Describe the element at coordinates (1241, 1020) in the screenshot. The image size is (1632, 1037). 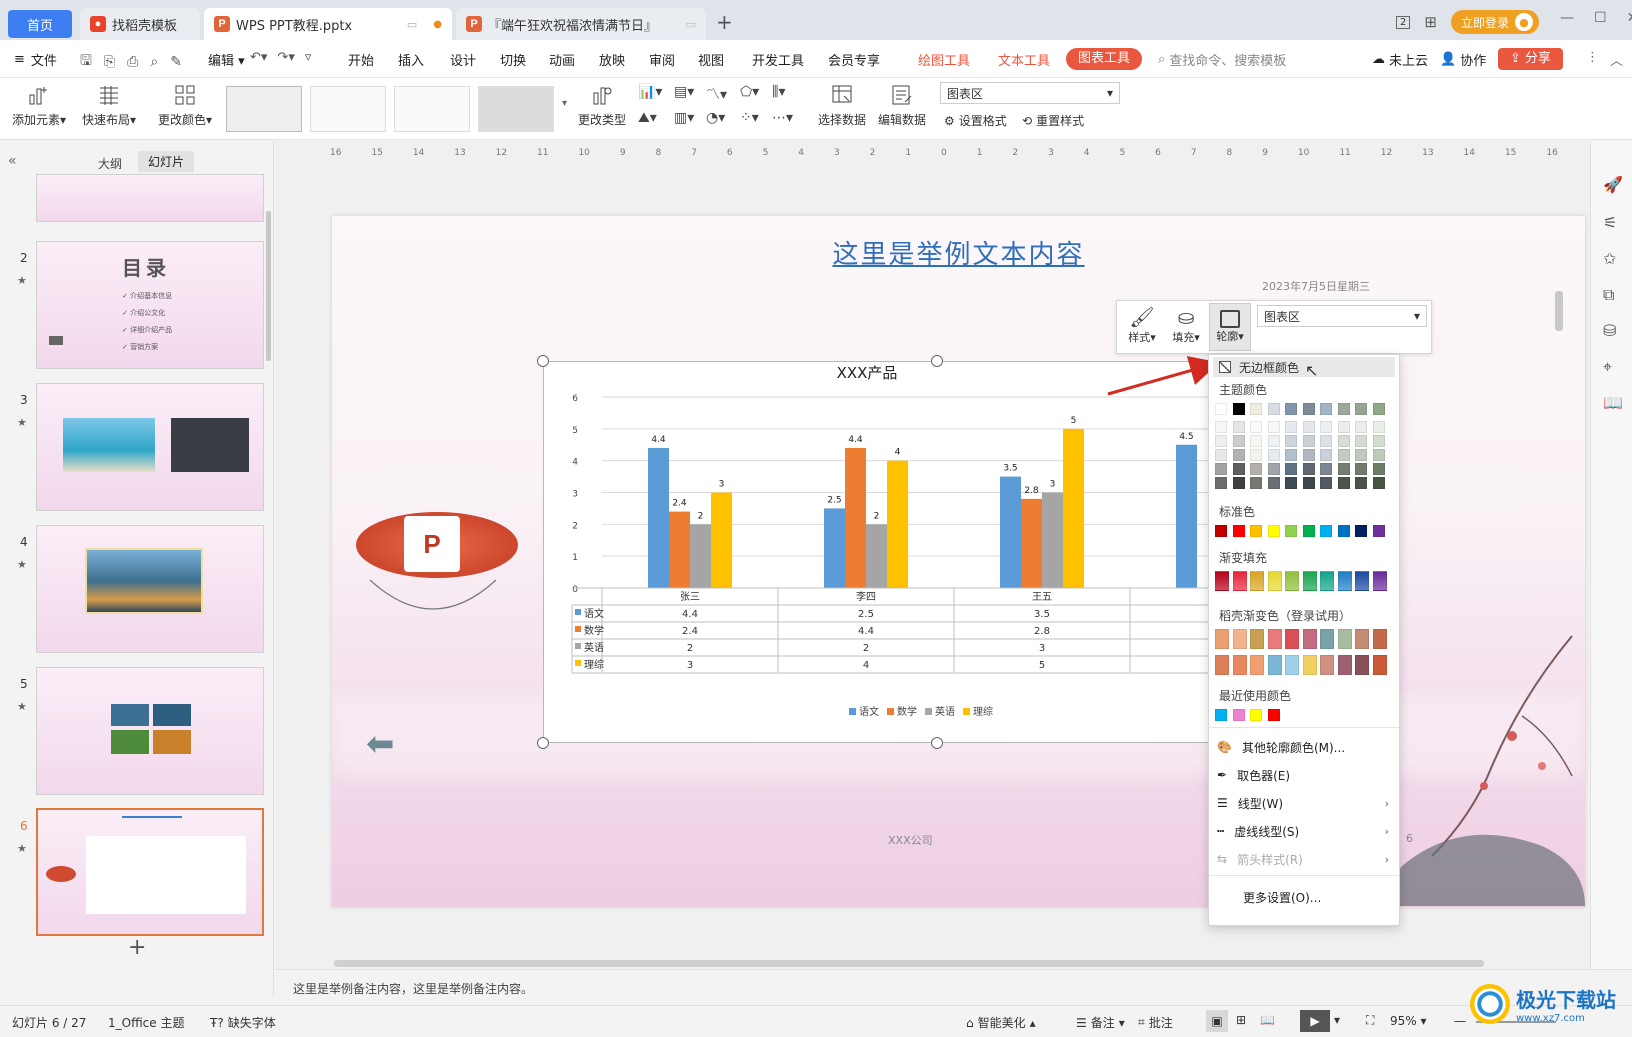
I see `sorter-view-icon: ⊞` at that location.